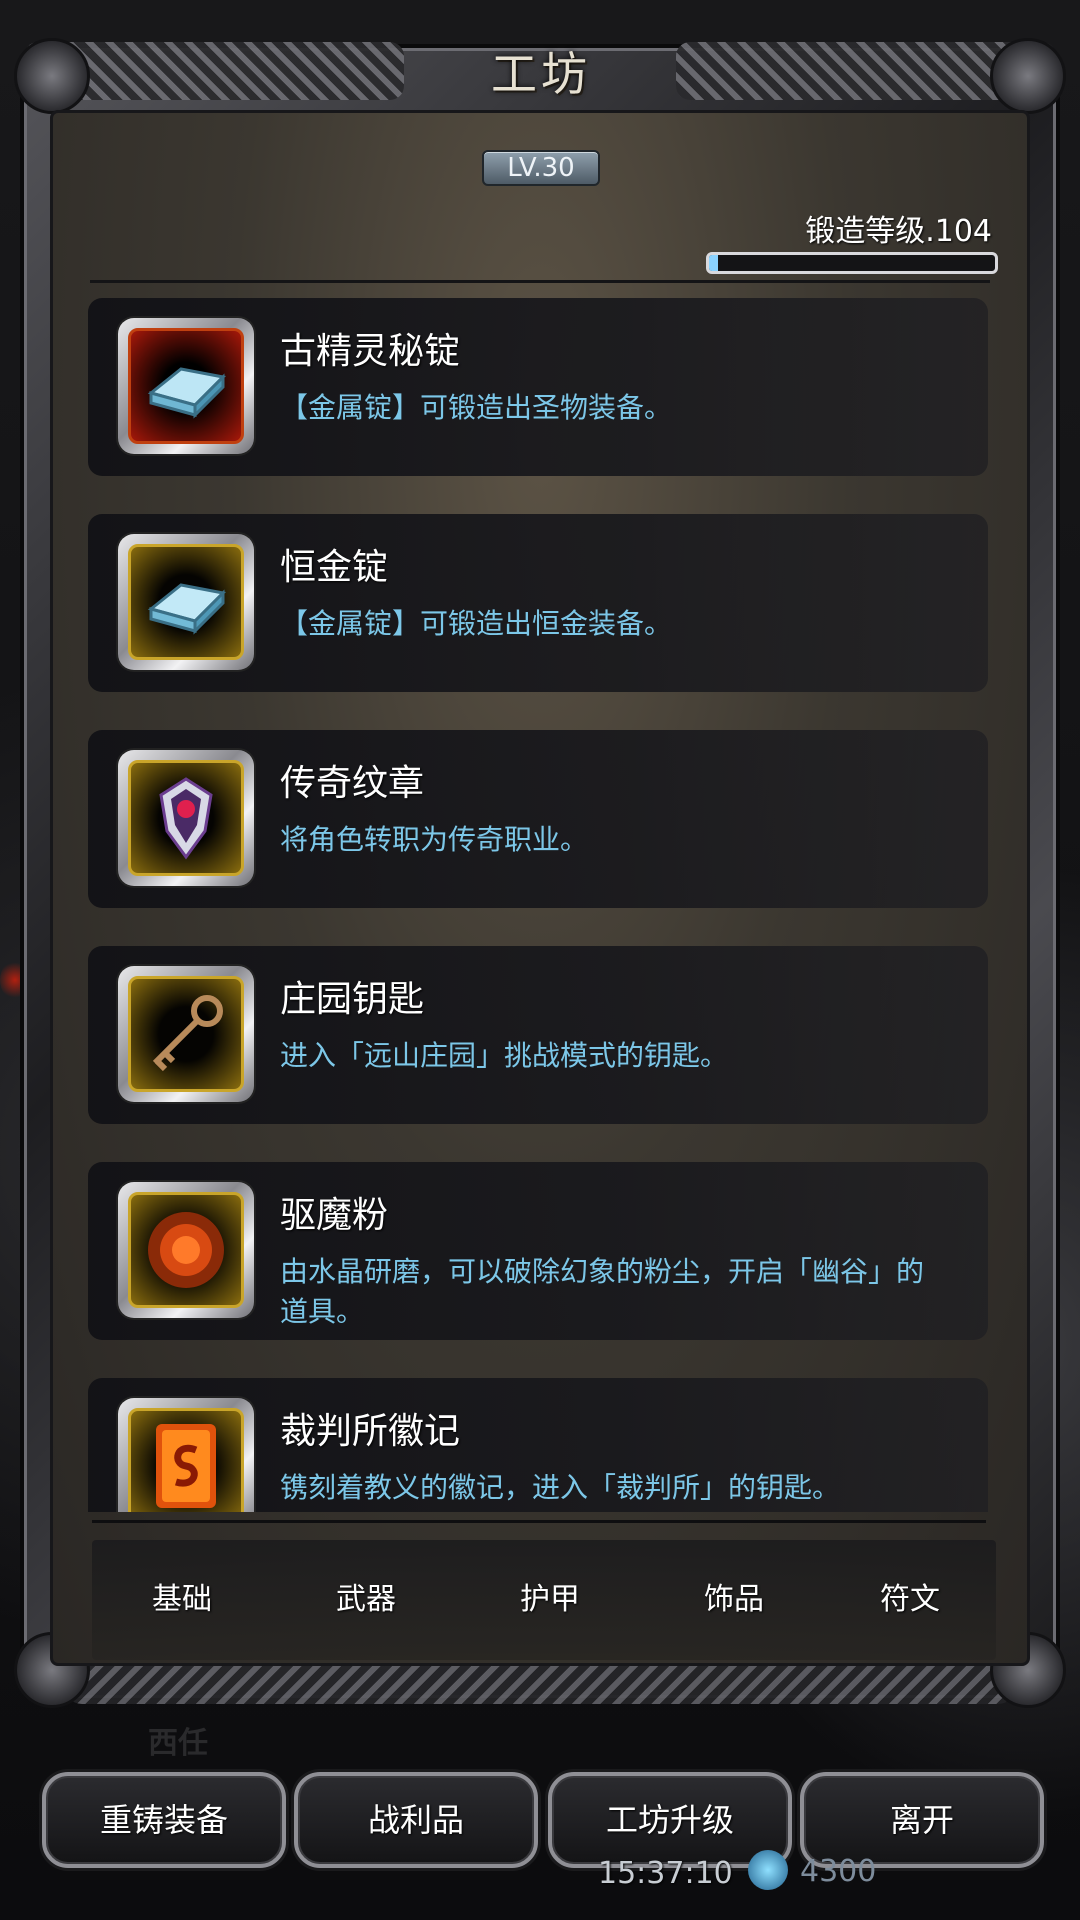 The image size is (1080, 1920). What do you see at coordinates (164, 1820) in the screenshot?
I see `reforge-equipment-button: 重铸装备` at bounding box center [164, 1820].